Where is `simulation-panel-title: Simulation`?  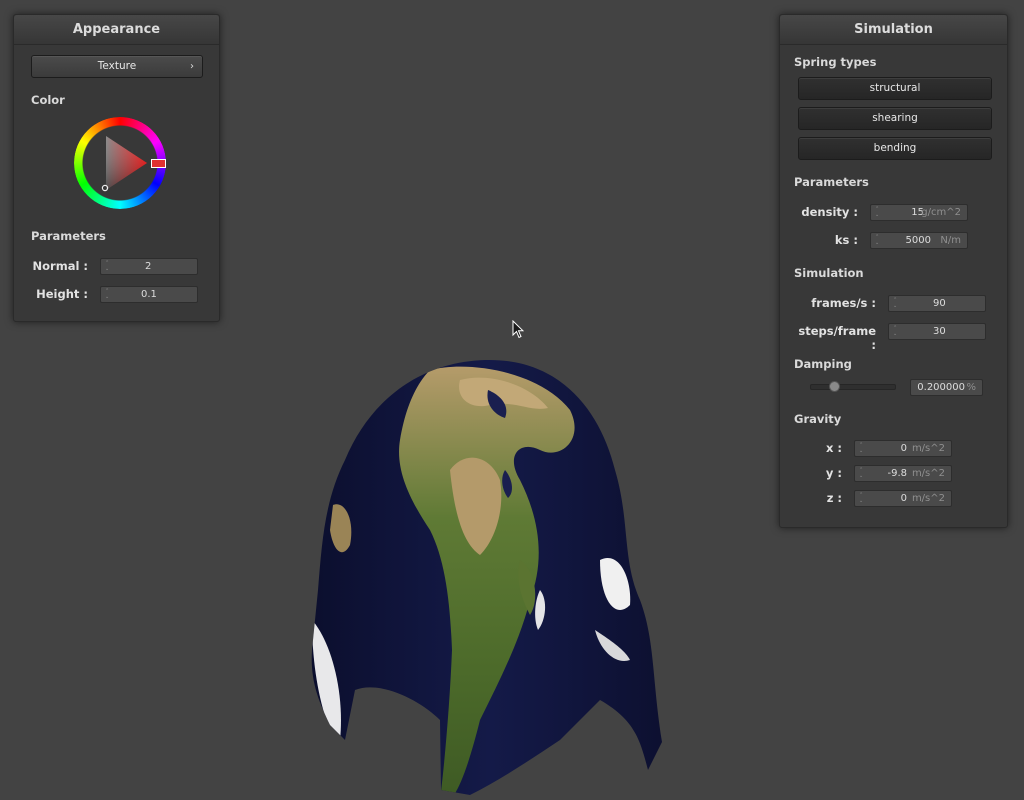 simulation-panel-title: Simulation is located at coordinates (893, 30).